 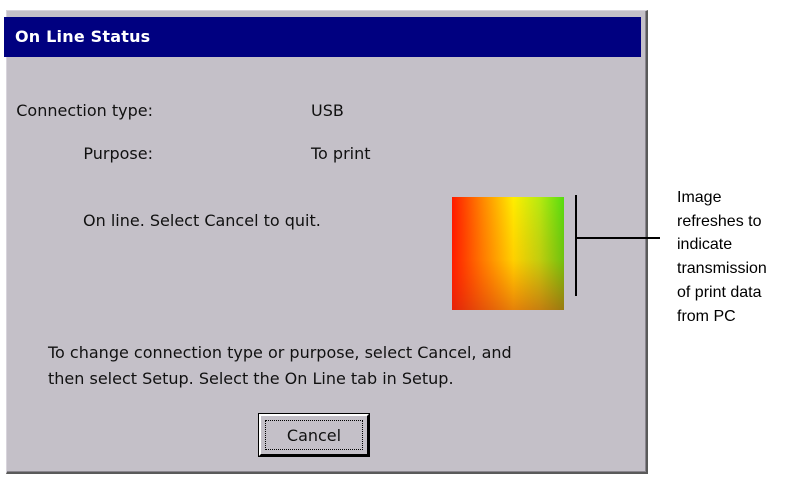 I want to click on callout-line-2: refreshes to, so click(x=719, y=221).